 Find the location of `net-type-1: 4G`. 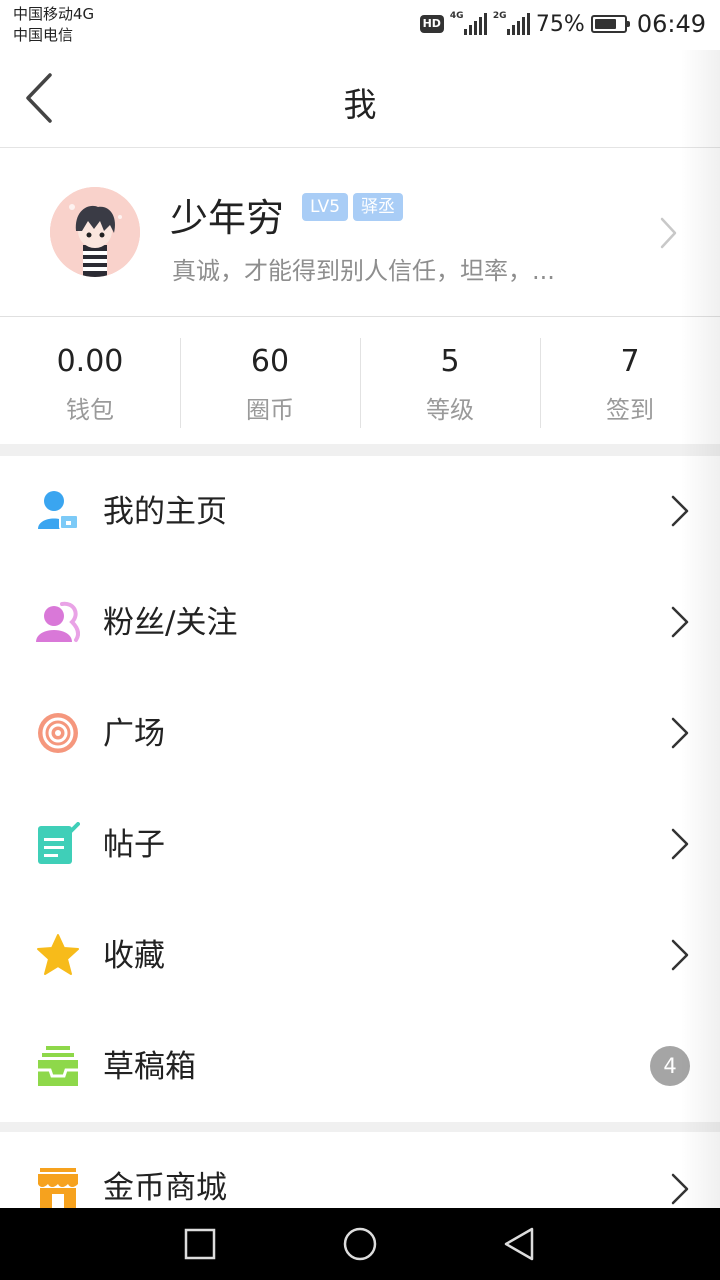

net-type-1: 4G is located at coordinates (456, 16).